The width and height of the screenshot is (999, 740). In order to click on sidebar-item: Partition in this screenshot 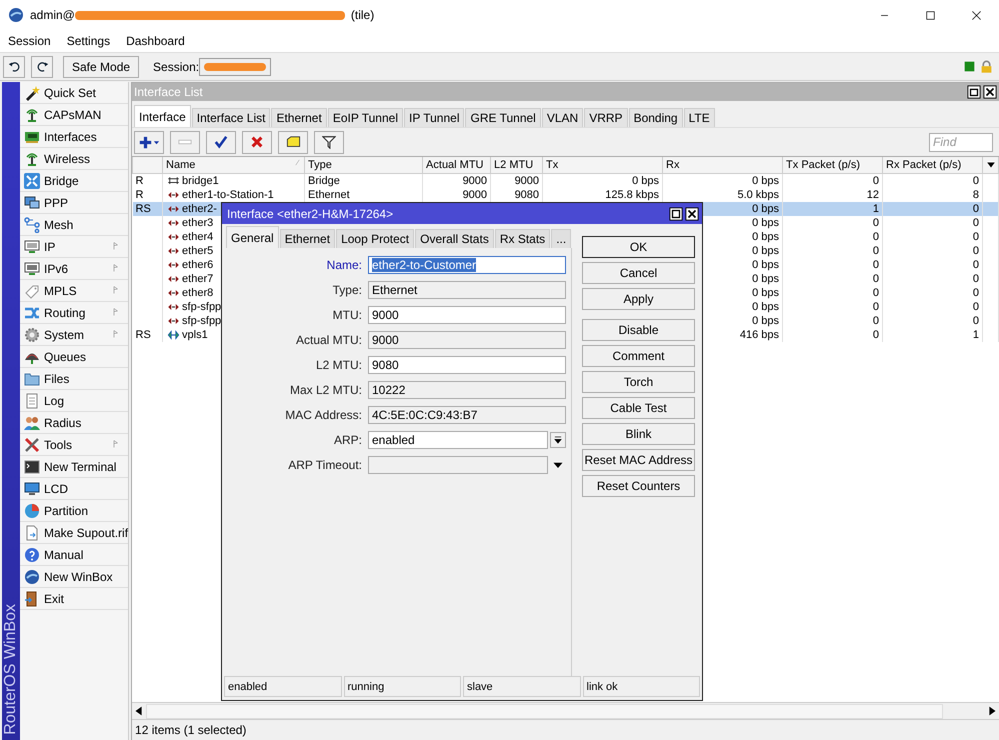, I will do `click(74, 511)`.